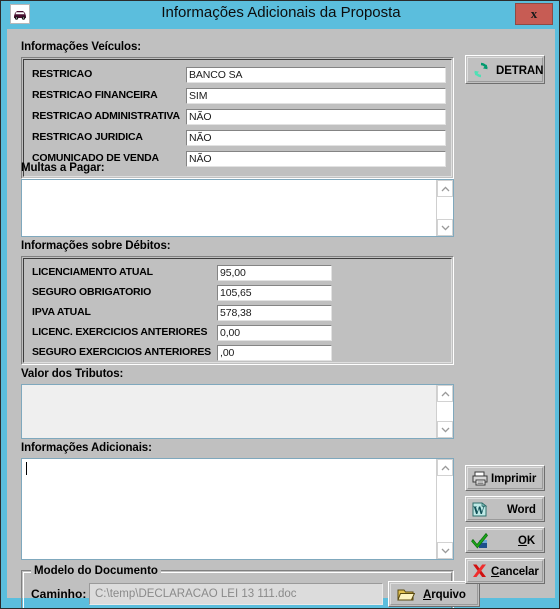 The width and height of the screenshot is (560, 609). What do you see at coordinates (87, 137) in the screenshot?
I see `field-label: RESTRICAO JURIDICA` at bounding box center [87, 137].